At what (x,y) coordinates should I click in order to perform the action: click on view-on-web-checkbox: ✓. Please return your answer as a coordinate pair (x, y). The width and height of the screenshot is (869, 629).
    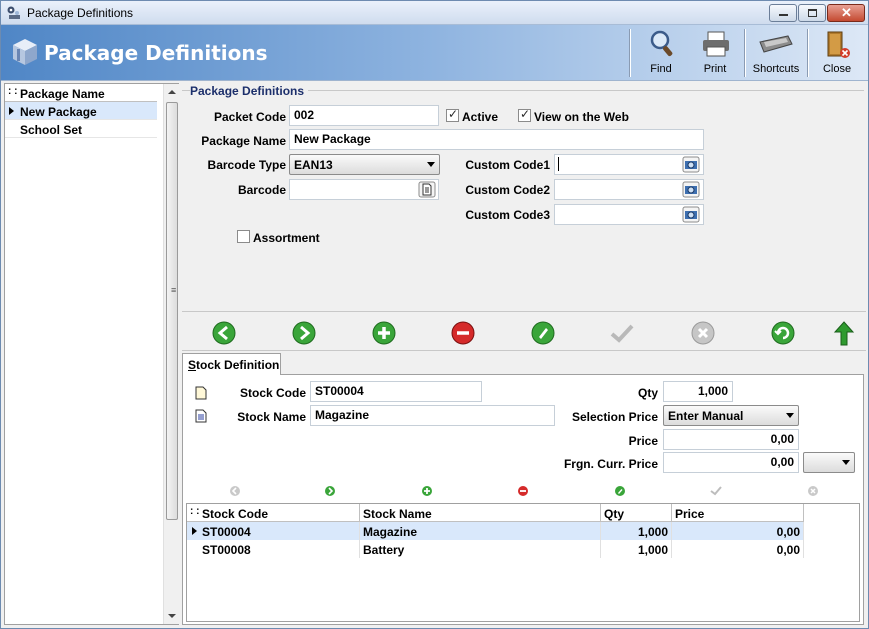
    Looking at the image, I should click on (524, 114).